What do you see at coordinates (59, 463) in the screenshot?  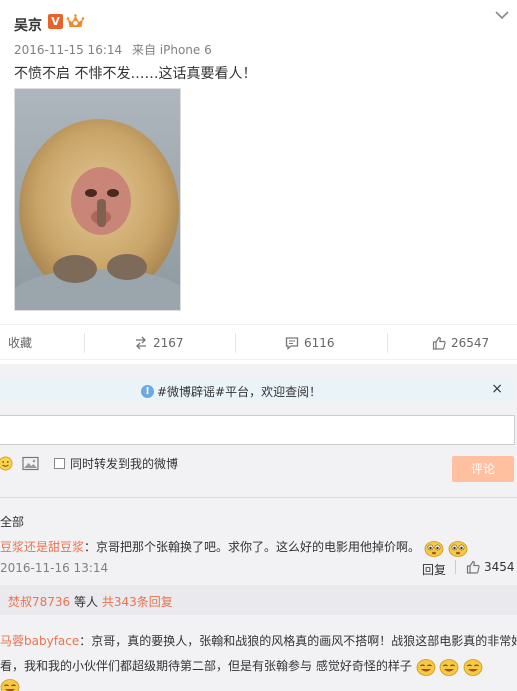 I see `repost-checkbox` at bounding box center [59, 463].